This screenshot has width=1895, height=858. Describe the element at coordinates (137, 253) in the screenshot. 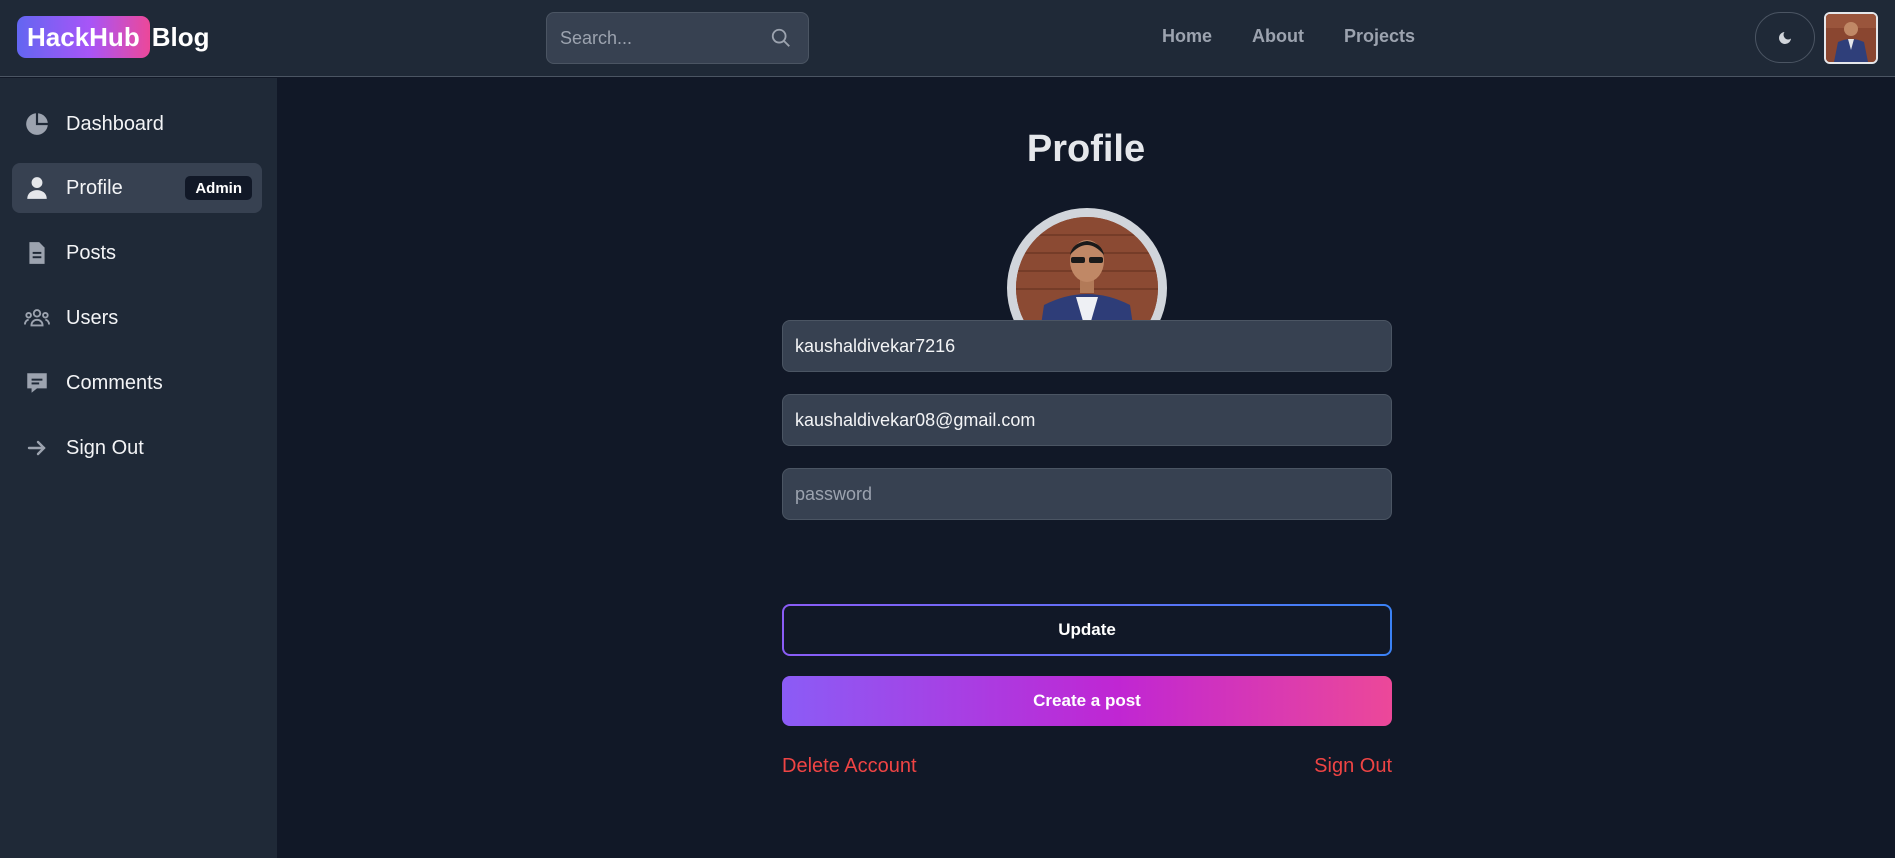

I see `sidebar-item-posts: Posts` at that location.